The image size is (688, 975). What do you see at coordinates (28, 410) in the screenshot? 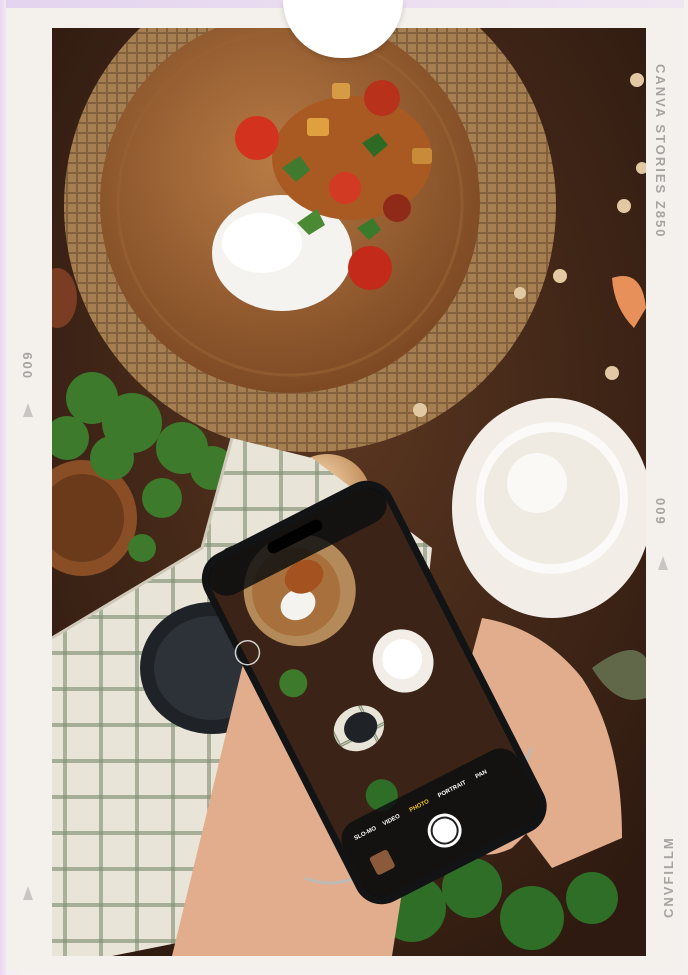
I see `film-arrow-left-top` at bounding box center [28, 410].